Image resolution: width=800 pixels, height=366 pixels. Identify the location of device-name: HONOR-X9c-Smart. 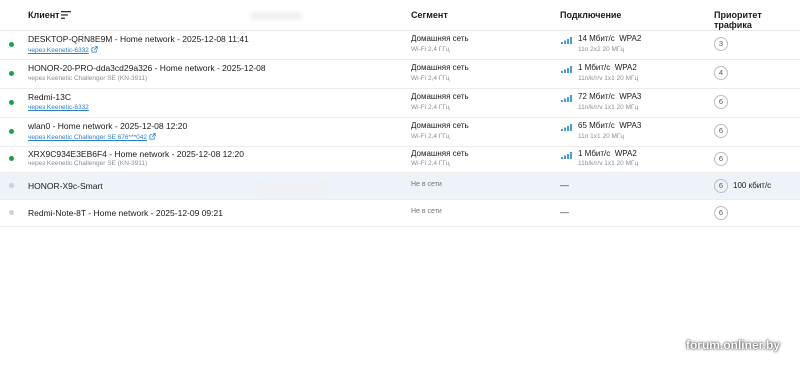
(65, 186).